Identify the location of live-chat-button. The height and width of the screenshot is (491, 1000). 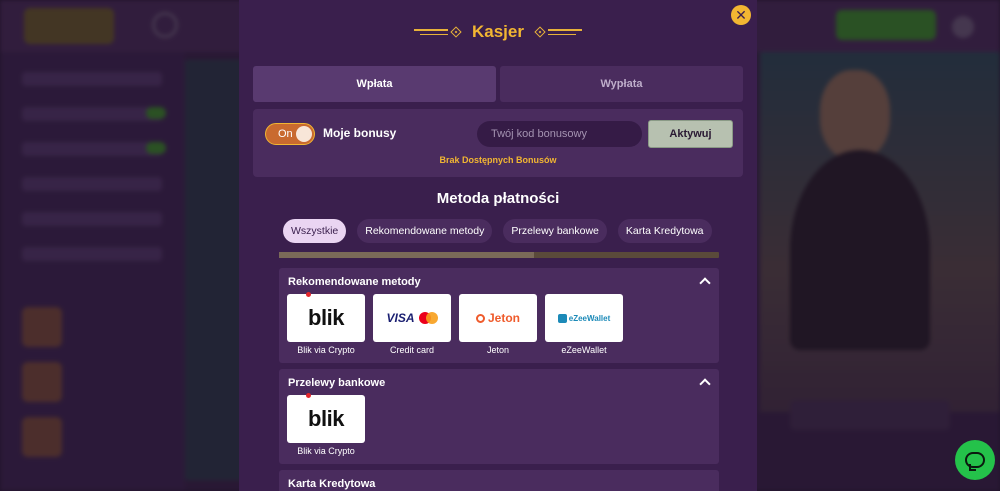
(975, 460).